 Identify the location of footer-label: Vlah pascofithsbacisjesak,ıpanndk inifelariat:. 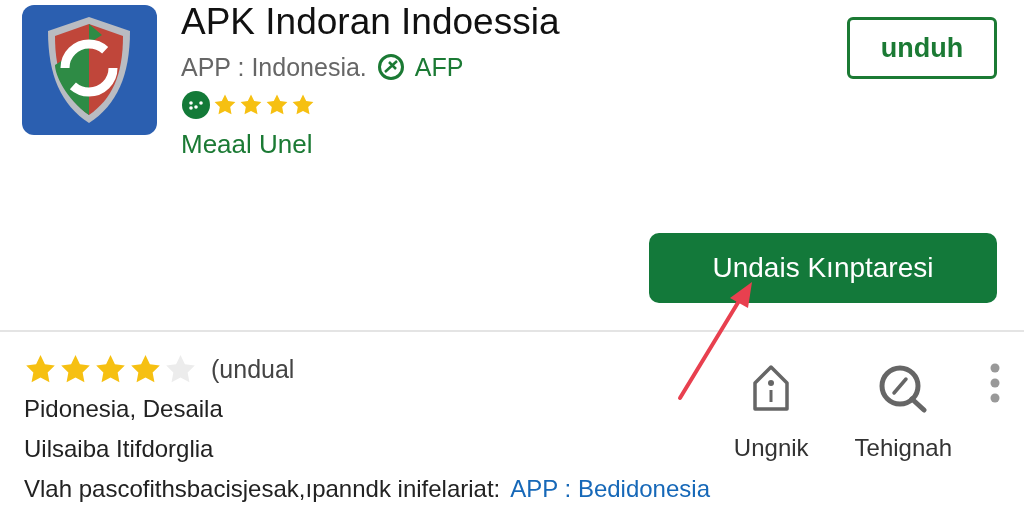
(262, 488).